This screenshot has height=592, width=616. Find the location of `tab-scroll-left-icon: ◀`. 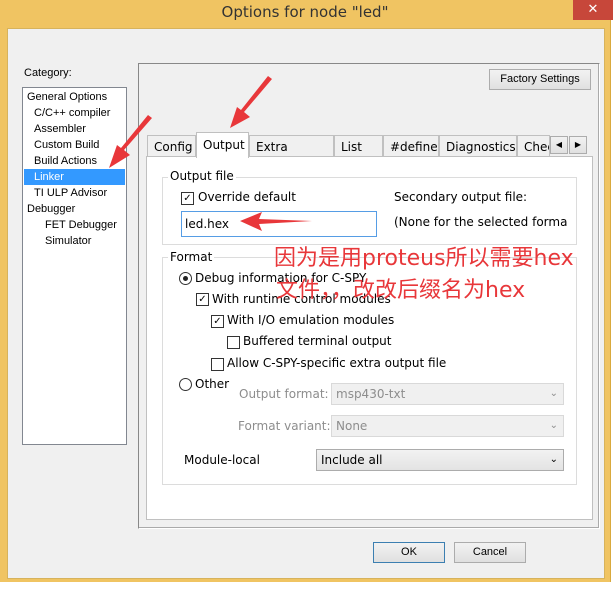

tab-scroll-left-icon: ◀ is located at coordinates (559, 145).